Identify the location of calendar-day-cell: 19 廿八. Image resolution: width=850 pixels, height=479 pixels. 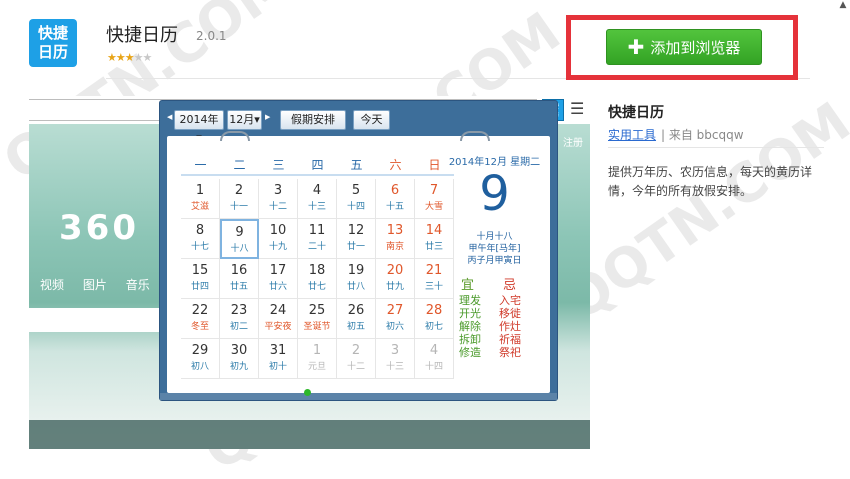
(356, 279).